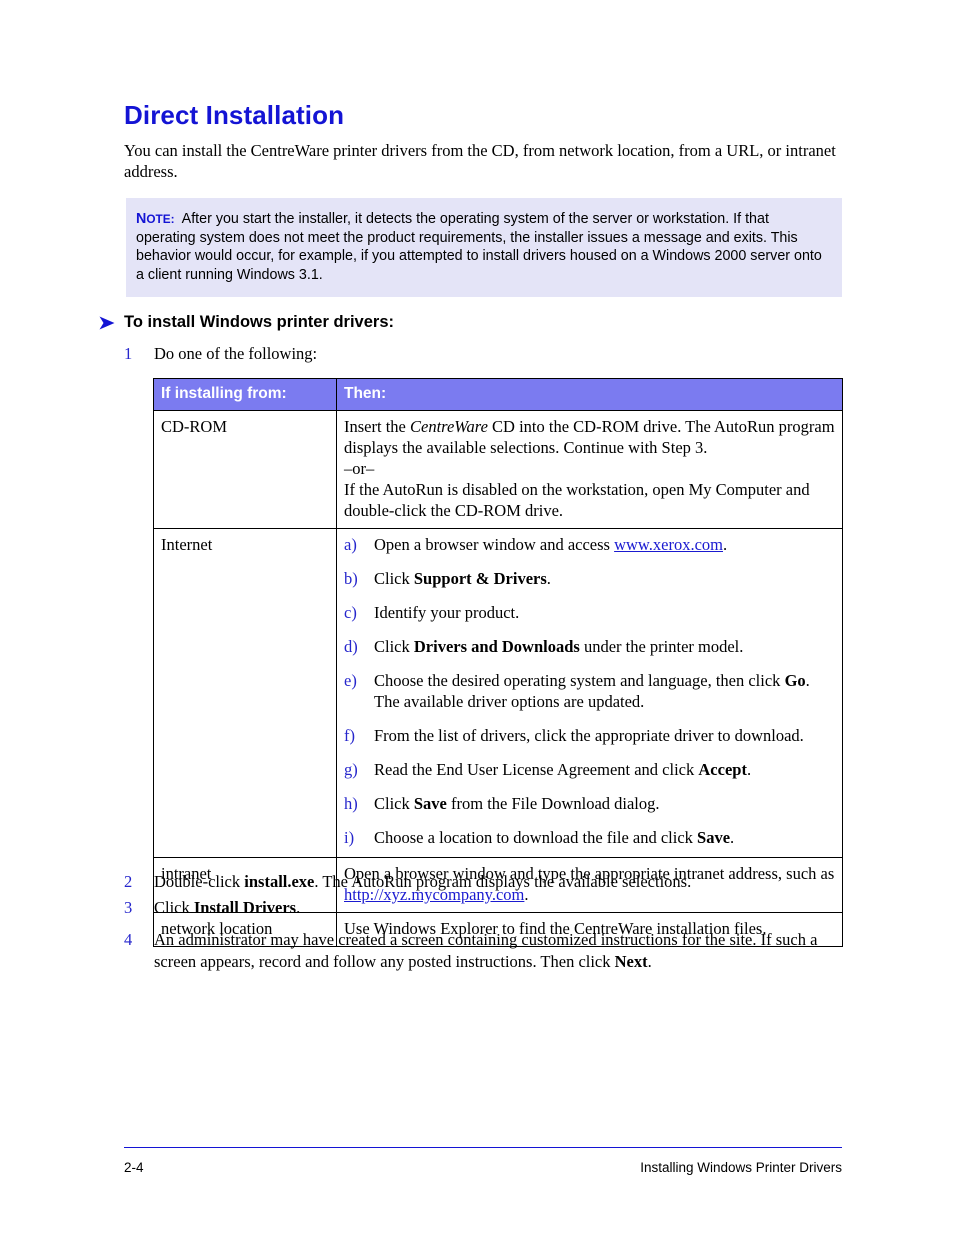 Image resolution: width=954 pixels, height=1235 pixels. Describe the element at coordinates (351, 803) in the screenshot. I see `substep-marker: h)` at that location.